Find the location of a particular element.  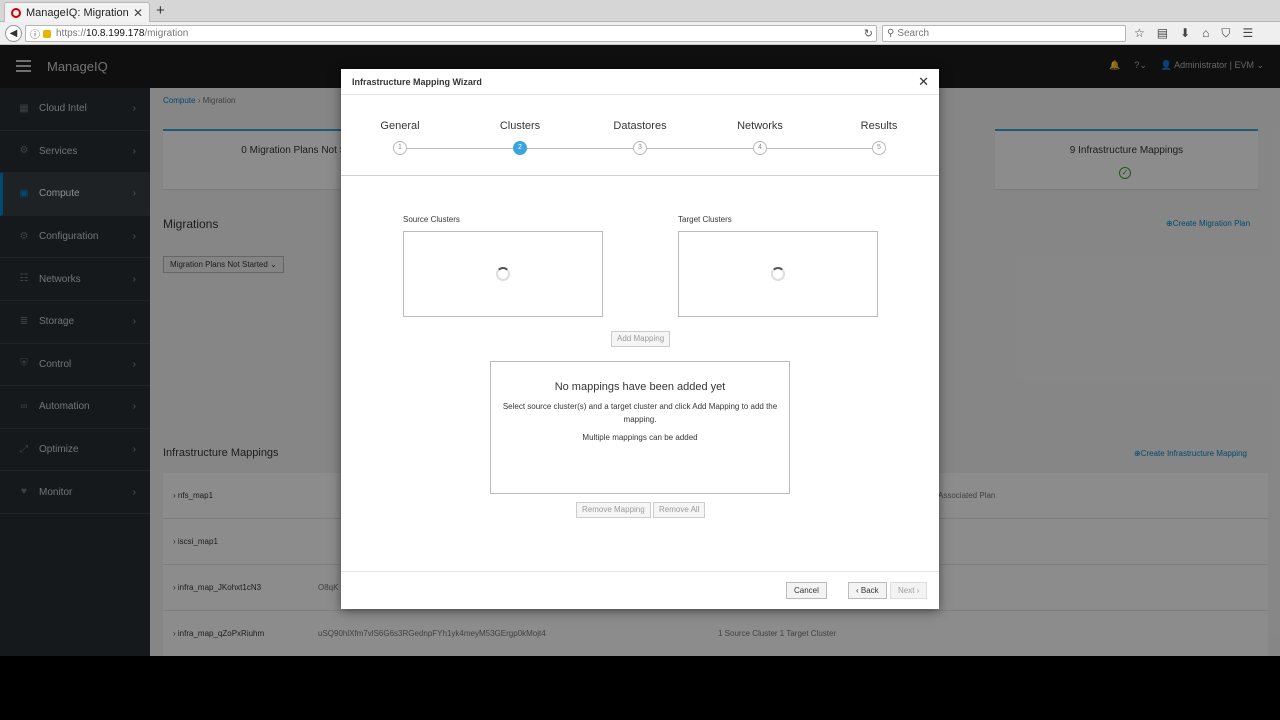

step-label: Datastores is located at coordinates (640, 126).